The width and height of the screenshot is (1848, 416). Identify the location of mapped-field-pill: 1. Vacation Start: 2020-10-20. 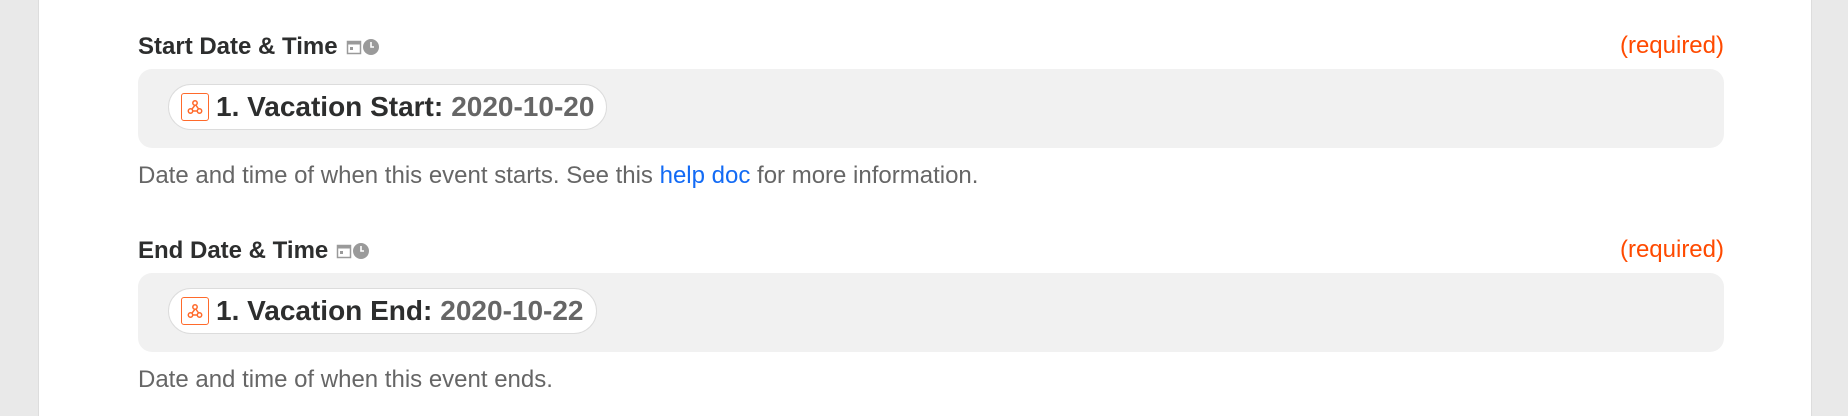
(388, 107).